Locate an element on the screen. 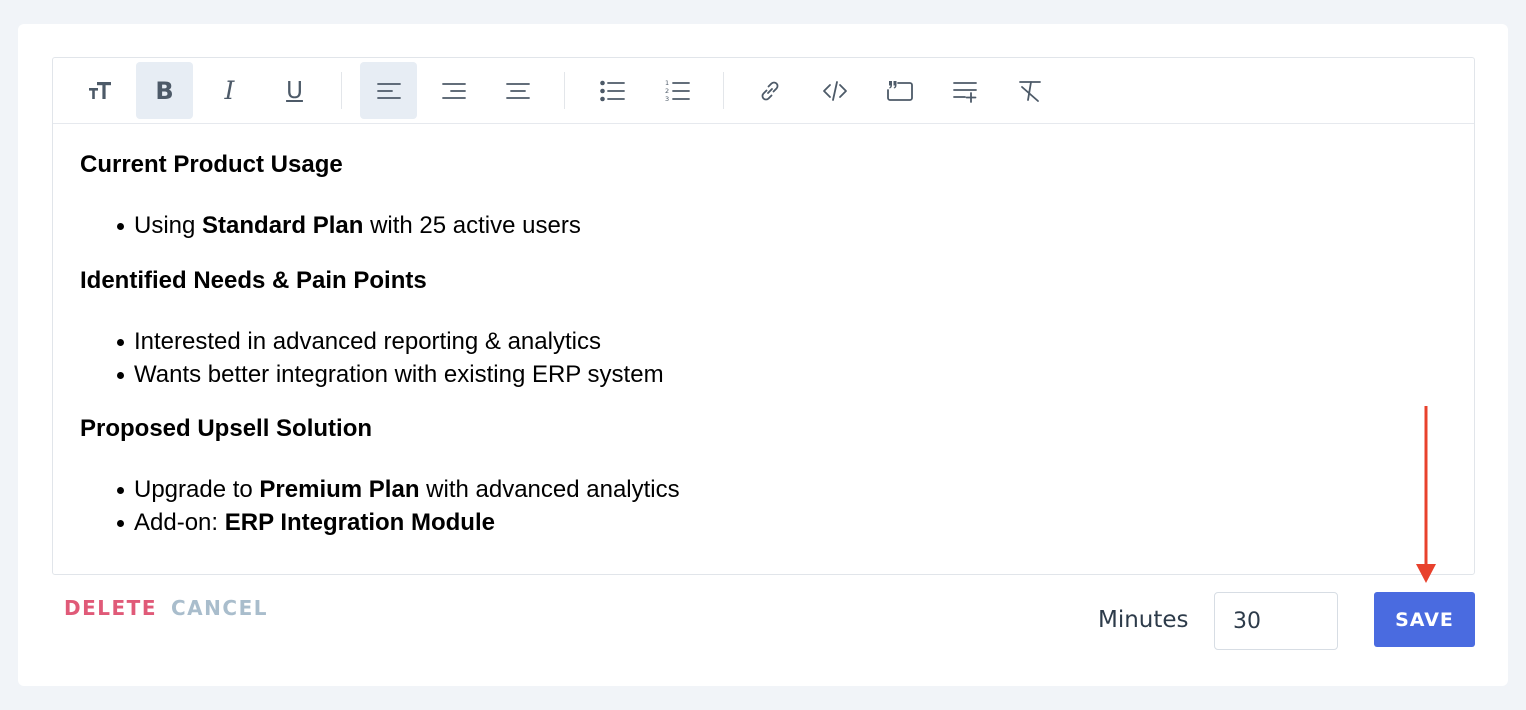 Image resolution: width=1526 pixels, height=710 pixels. minutes-label: Minutes is located at coordinates (1143, 620).